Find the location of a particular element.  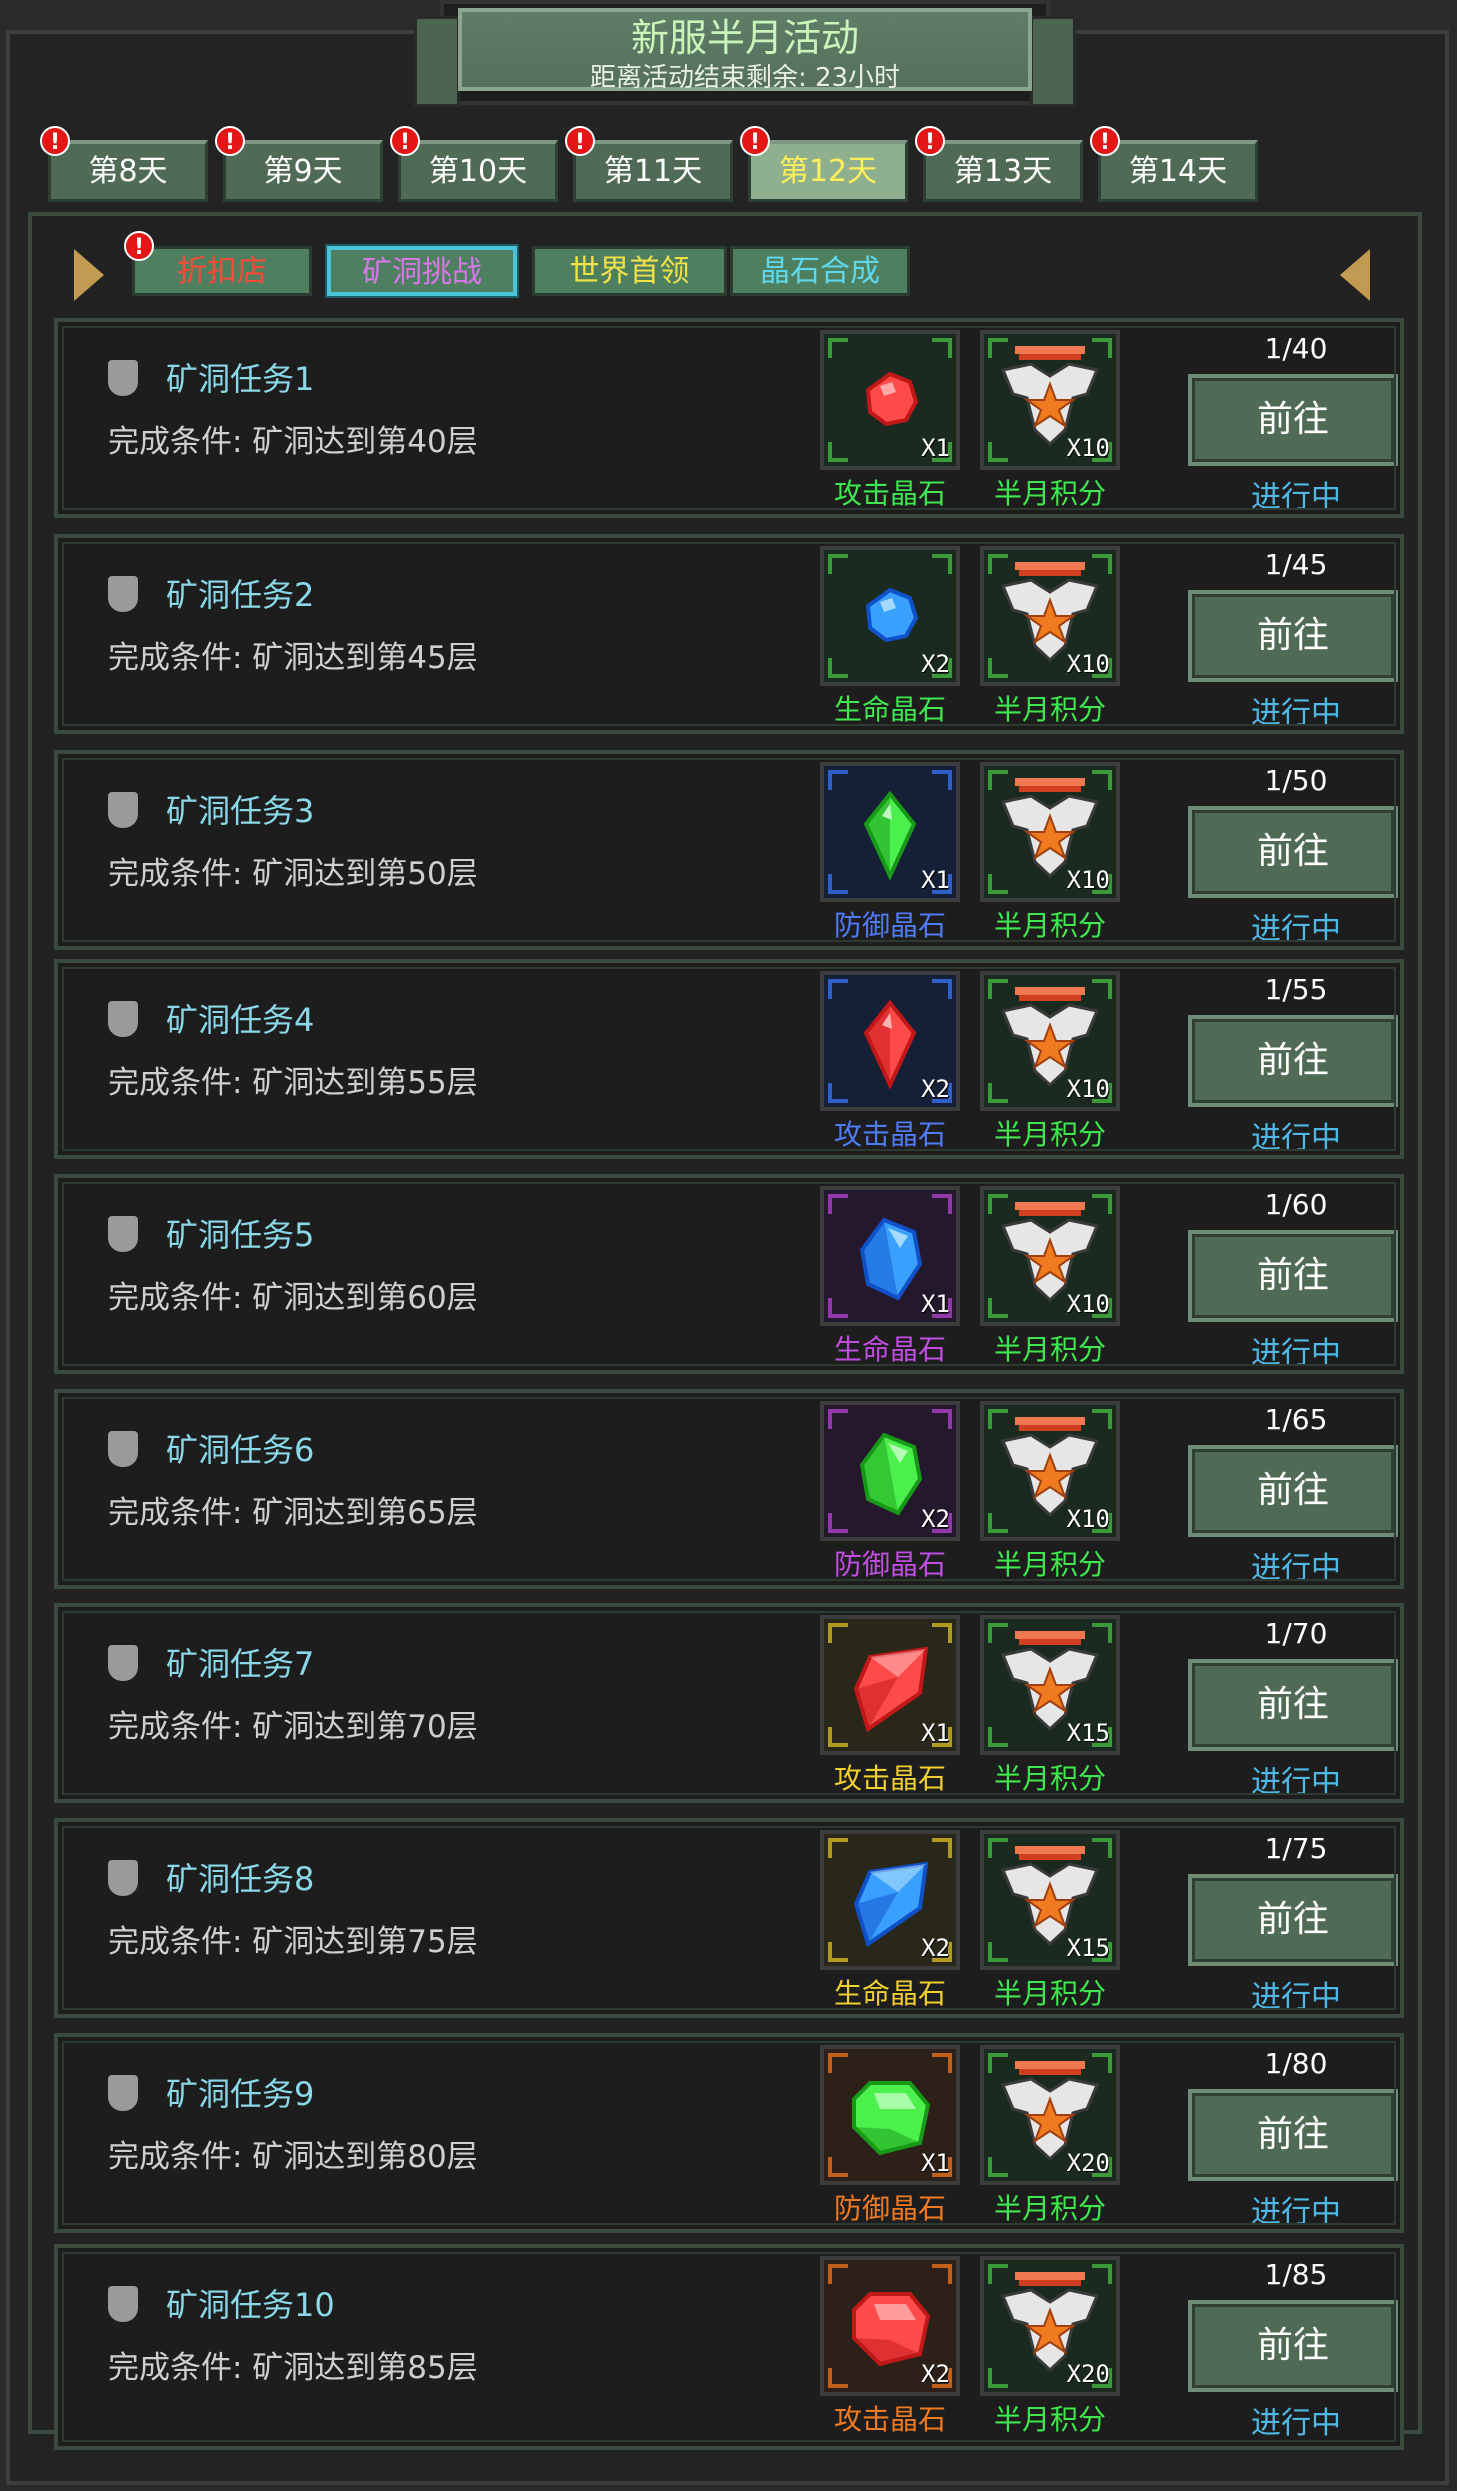

title-banner: 新服半月活动 距离活动结束剩余: 23小时 is located at coordinates (745, 53).